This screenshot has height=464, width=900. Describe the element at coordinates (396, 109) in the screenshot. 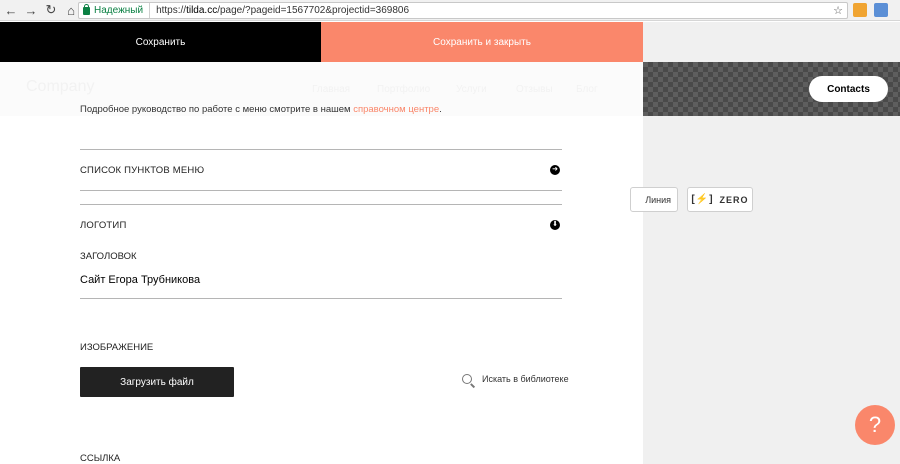

I see `help-center-link: справочном центре` at that location.